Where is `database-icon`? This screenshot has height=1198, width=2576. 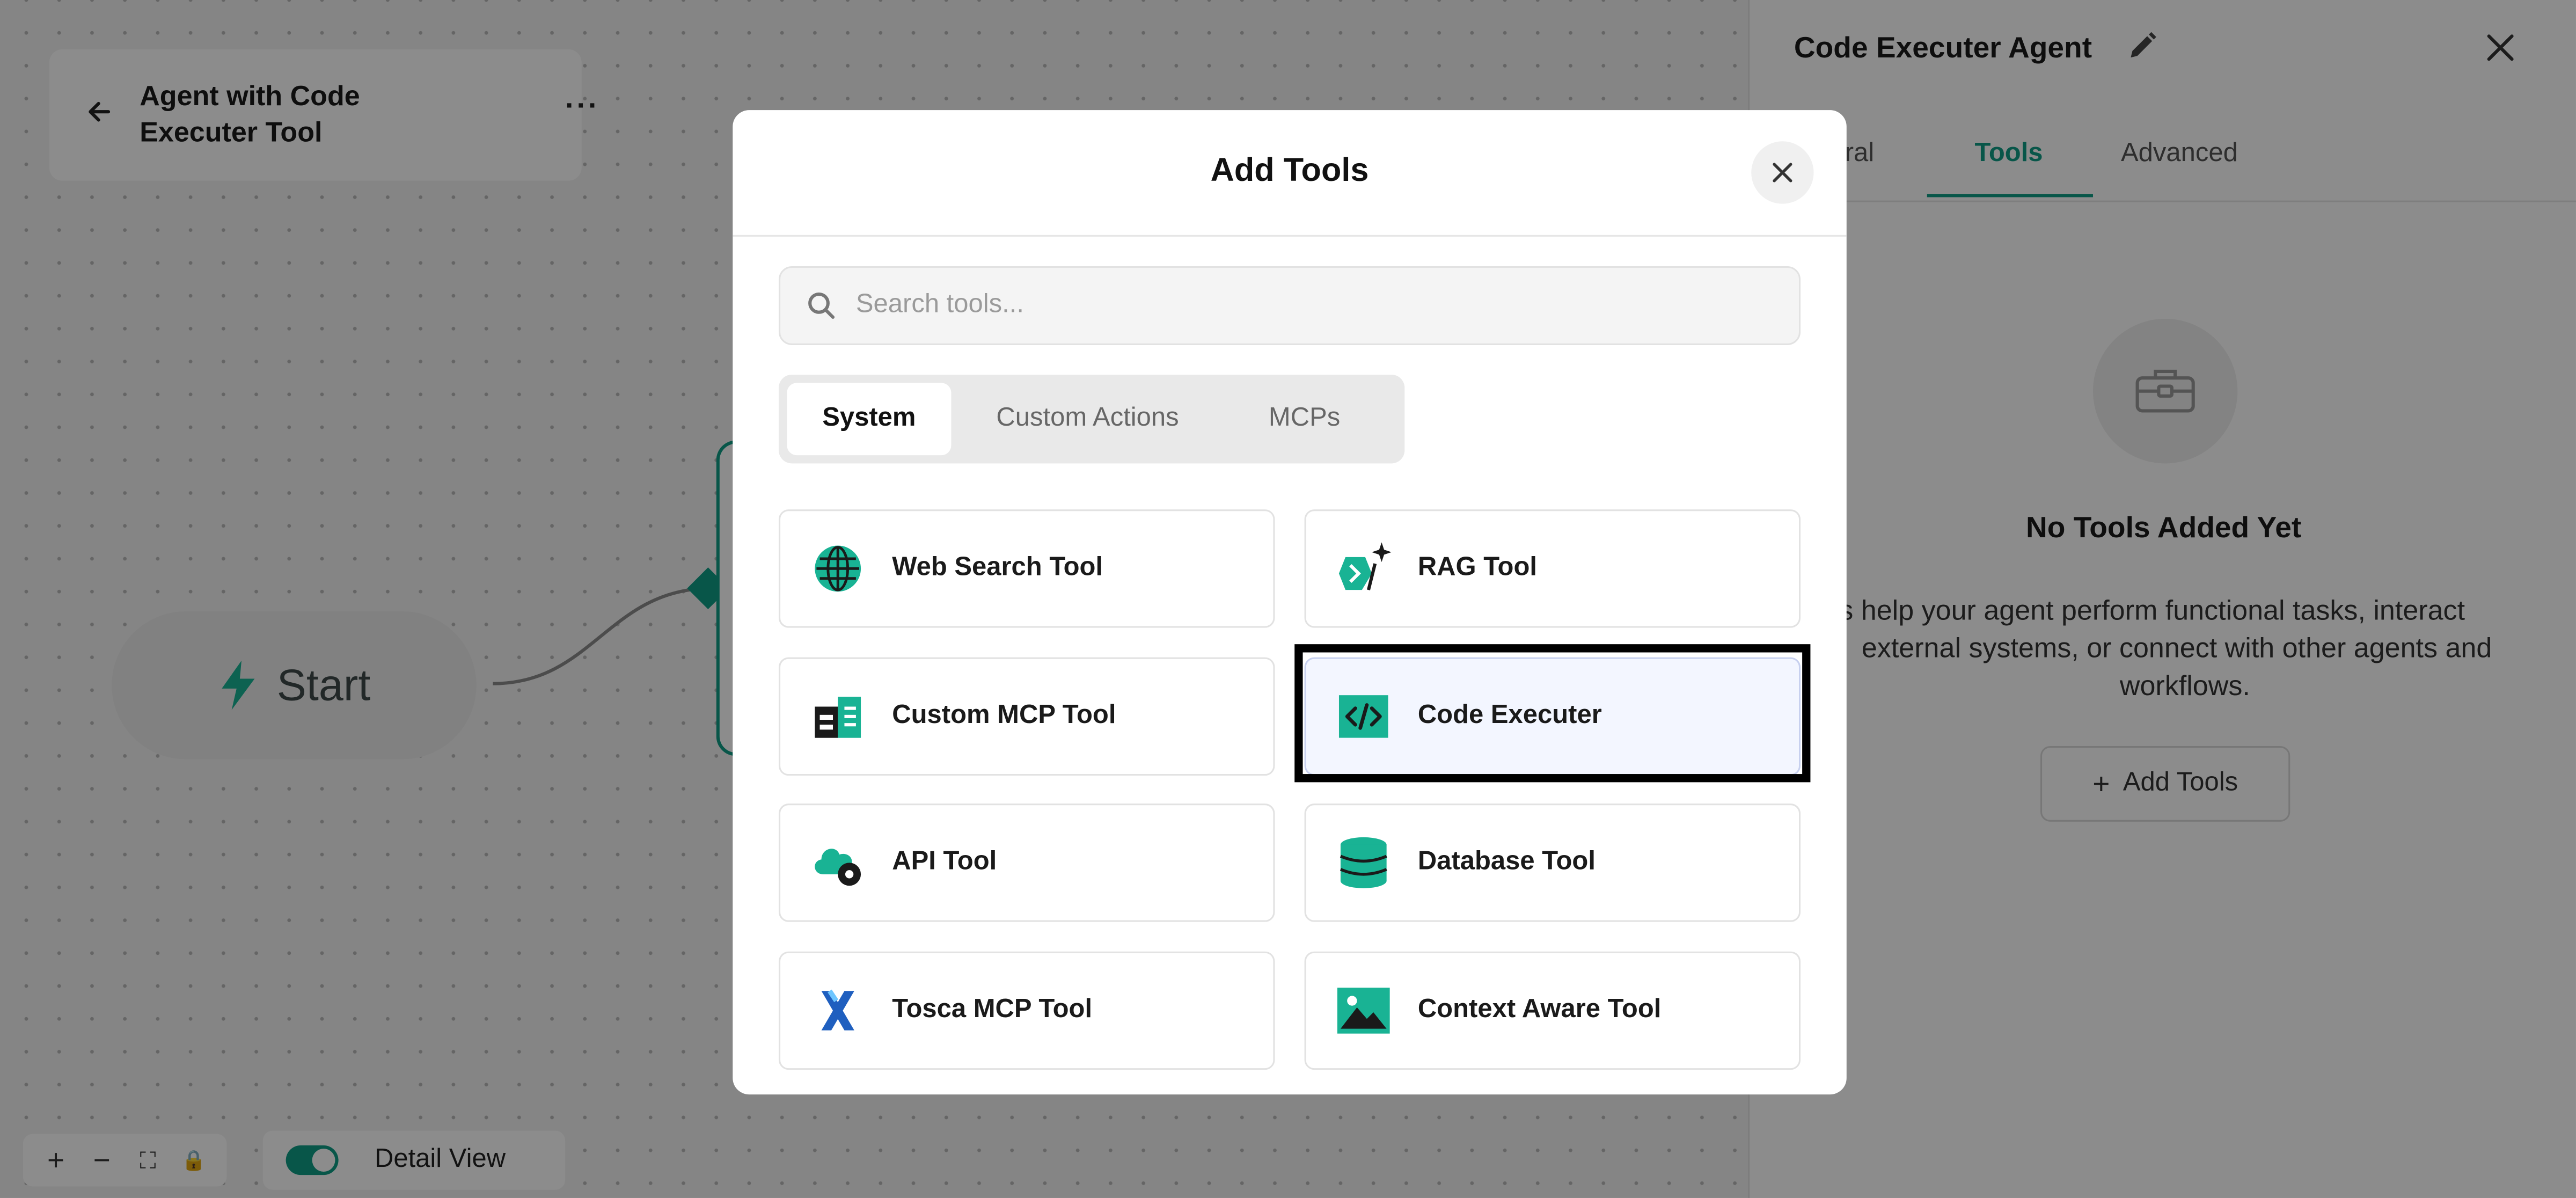
database-icon is located at coordinates (1364, 863).